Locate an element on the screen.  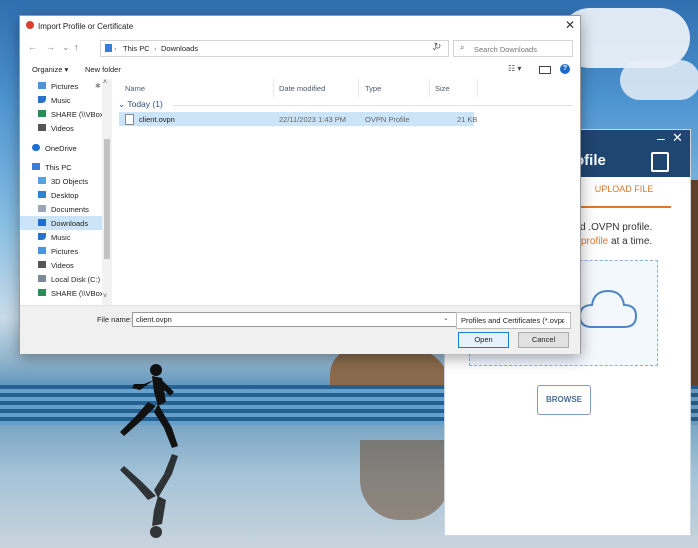
vpn-close-button: ✕ is located at coordinates (677, 138).